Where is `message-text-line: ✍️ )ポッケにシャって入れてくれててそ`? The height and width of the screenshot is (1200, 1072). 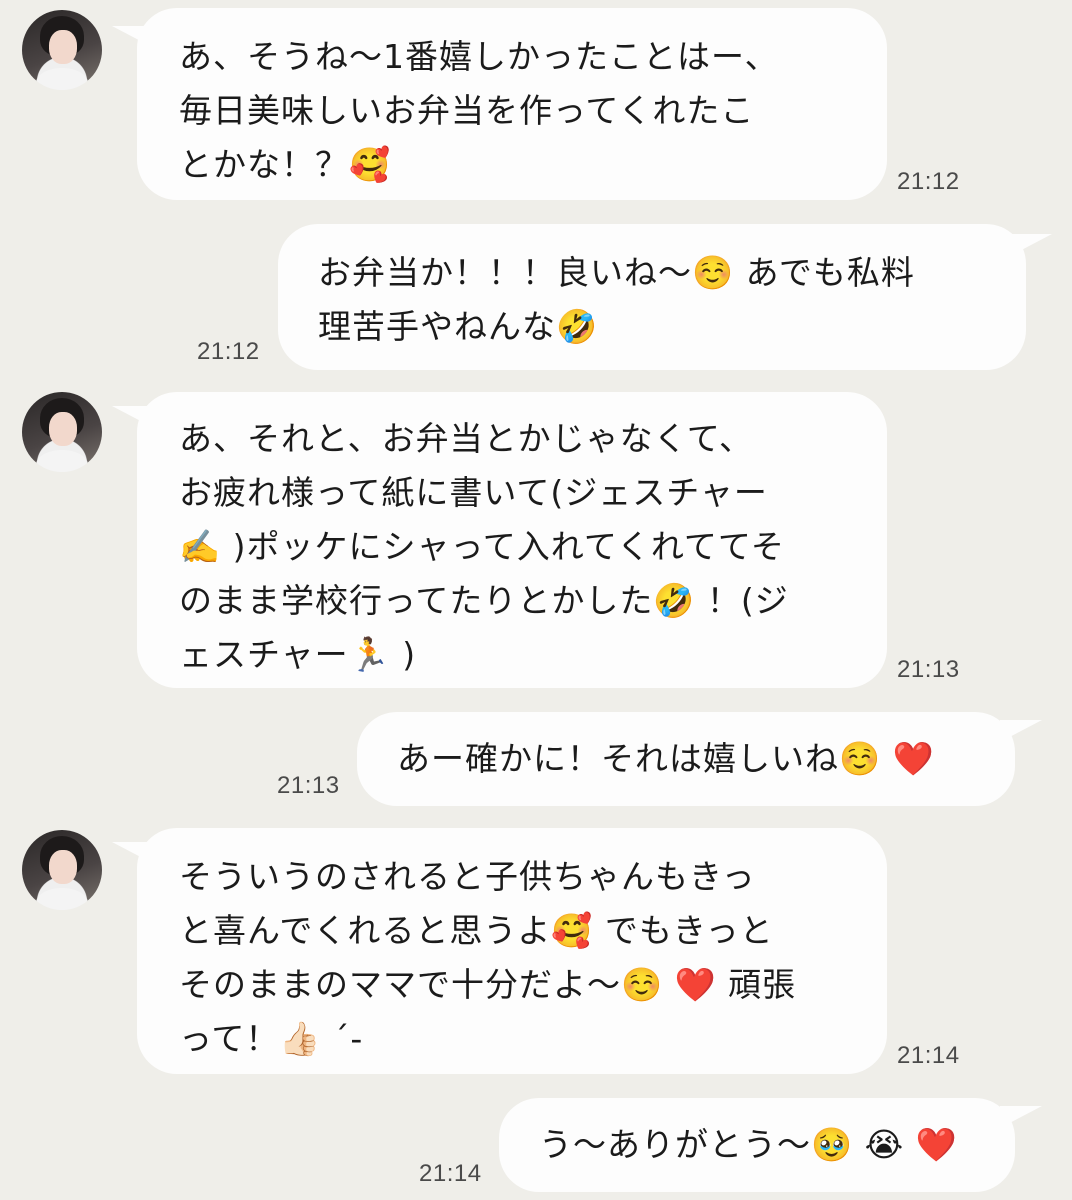
message-text-line: ✍️ )ポッケにシャって入れてくれててそ is located at coordinates (482, 546).